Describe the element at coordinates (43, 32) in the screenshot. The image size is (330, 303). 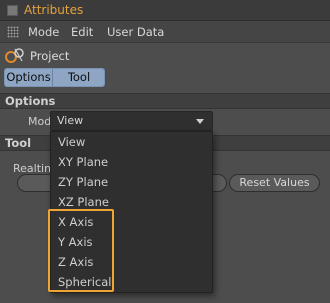
I see `menu-mode: Mode` at that location.